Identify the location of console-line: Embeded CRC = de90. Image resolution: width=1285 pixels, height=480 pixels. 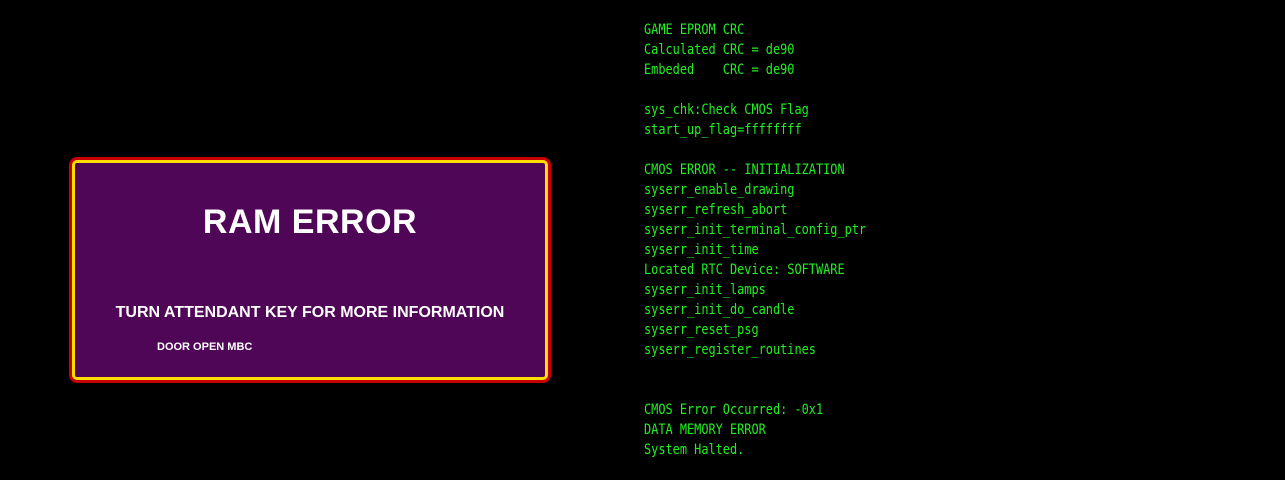
(719, 70).